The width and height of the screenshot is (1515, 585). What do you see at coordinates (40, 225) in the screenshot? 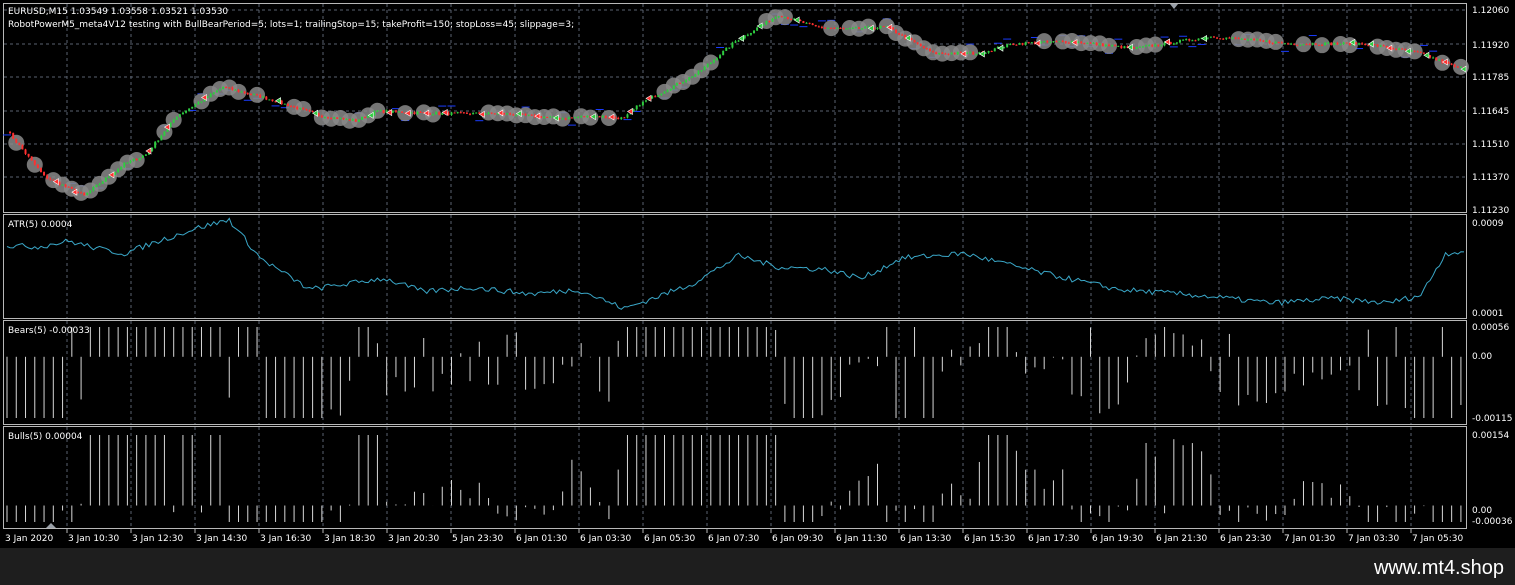
I see `atr-title: ATR(5) 0.0004` at bounding box center [40, 225].